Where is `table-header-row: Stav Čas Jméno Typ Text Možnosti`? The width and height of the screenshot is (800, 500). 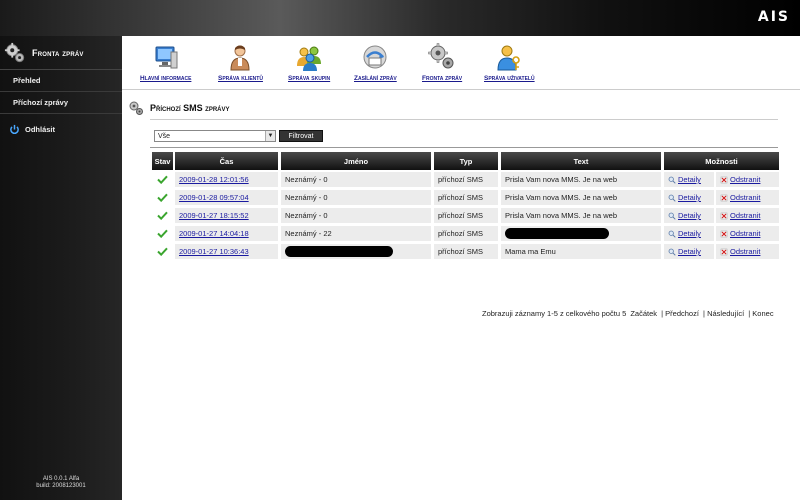
table-header-row: Stav Čas Jméno Typ Text Možnosti is located at coordinates (466, 161).